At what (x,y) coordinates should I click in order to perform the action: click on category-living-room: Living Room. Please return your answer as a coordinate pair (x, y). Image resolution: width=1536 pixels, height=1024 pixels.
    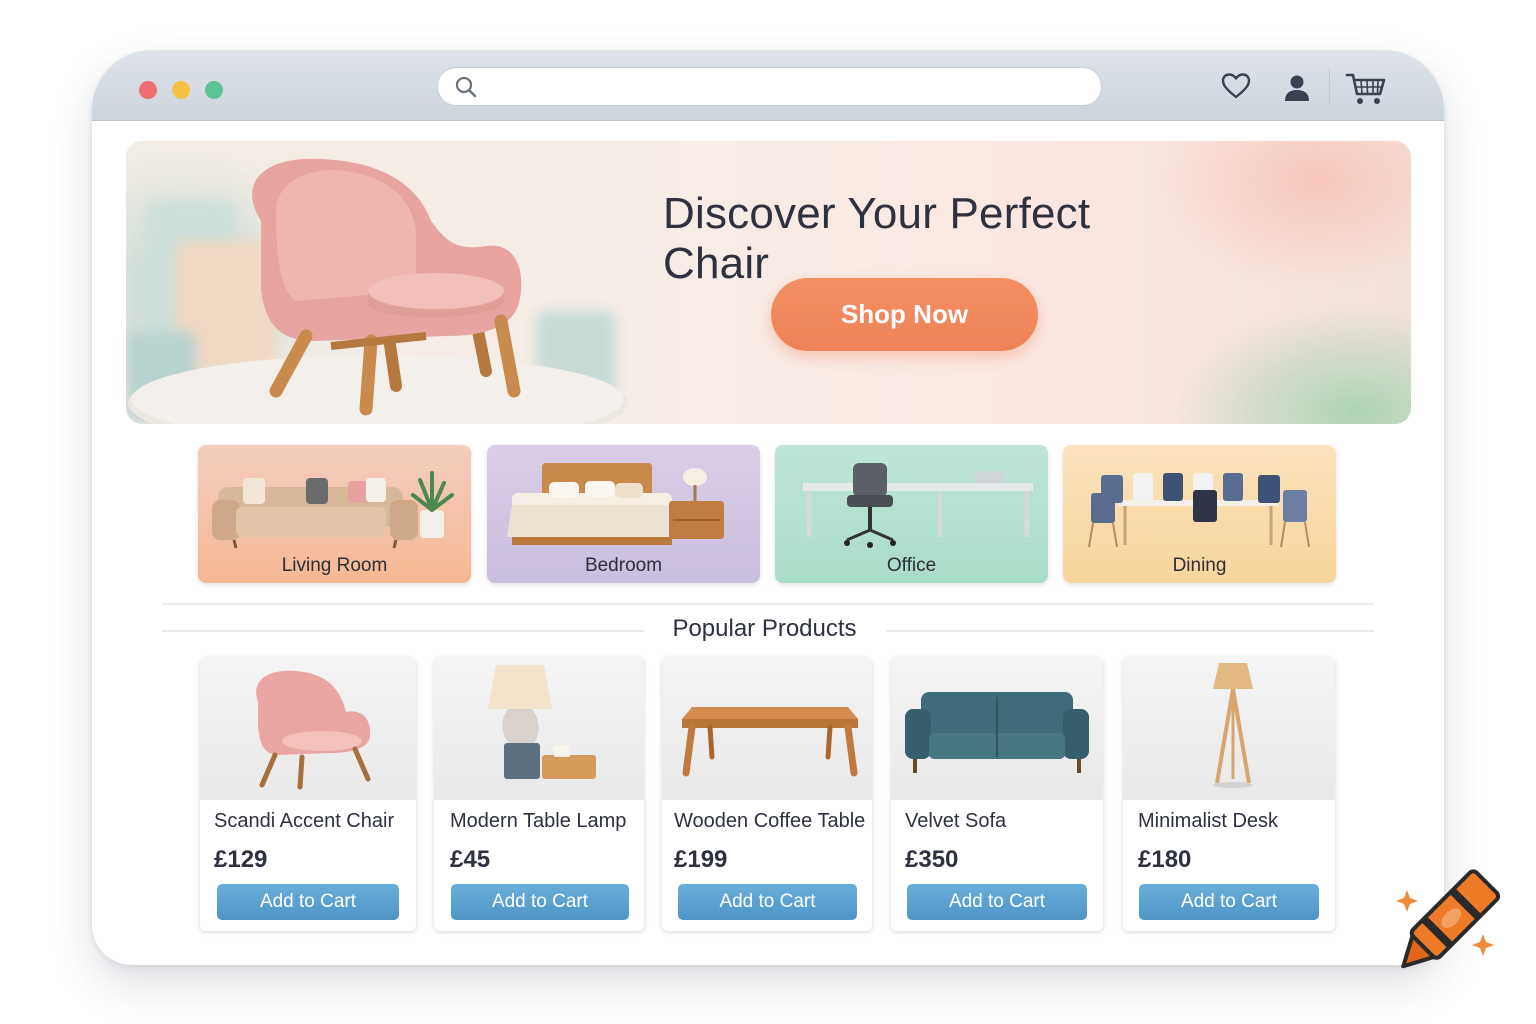
    Looking at the image, I should click on (334, 514).